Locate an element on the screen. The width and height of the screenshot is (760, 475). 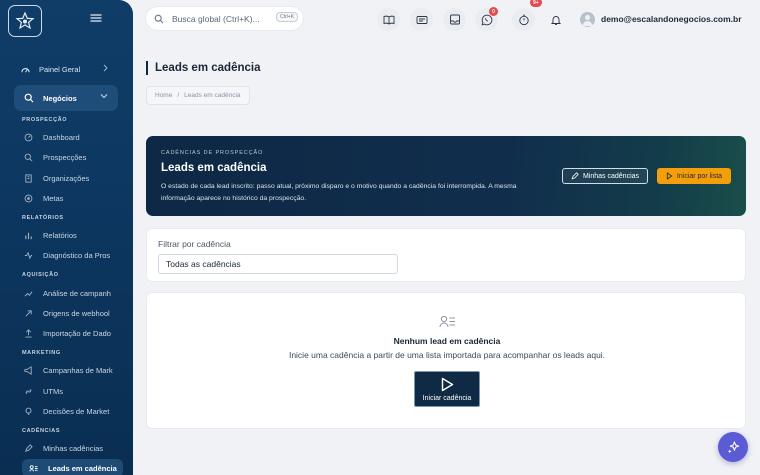
chevron-right-icon is located at coordinates (105, 68).